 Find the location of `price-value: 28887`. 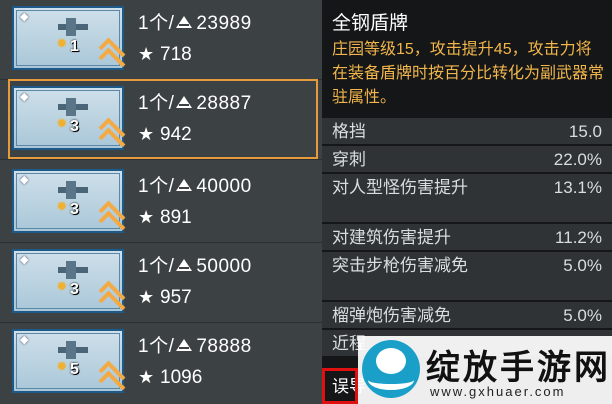

price-value: 28887 is located at coordinates (224, 103).